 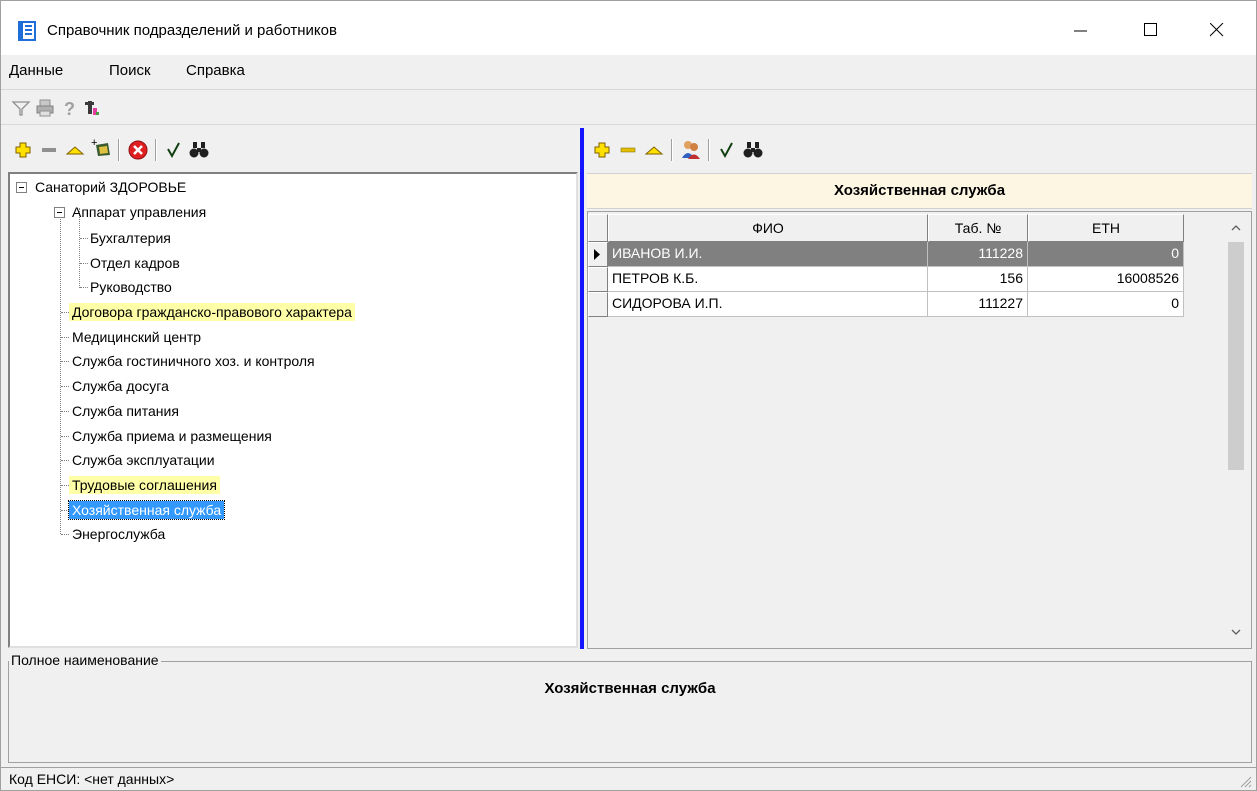 I want to click on tree-item: Аппарат управления, so click(x=139, y=212).